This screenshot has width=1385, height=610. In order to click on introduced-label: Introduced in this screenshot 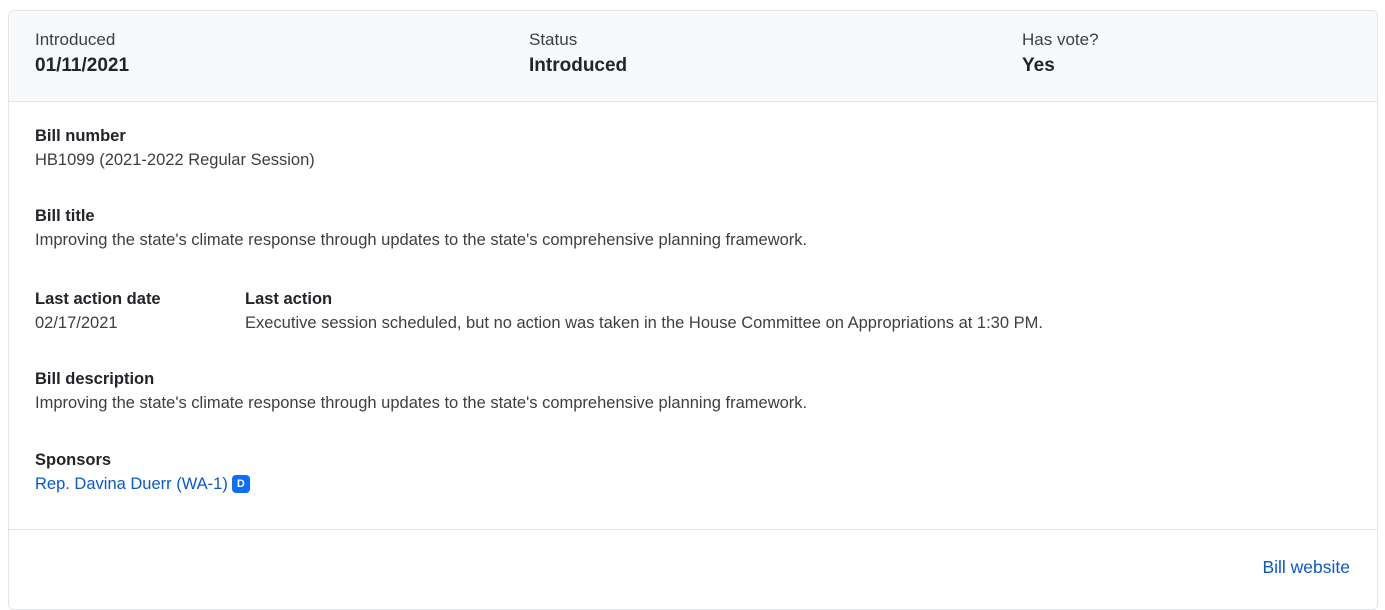, I will do `click(75, 39)`.